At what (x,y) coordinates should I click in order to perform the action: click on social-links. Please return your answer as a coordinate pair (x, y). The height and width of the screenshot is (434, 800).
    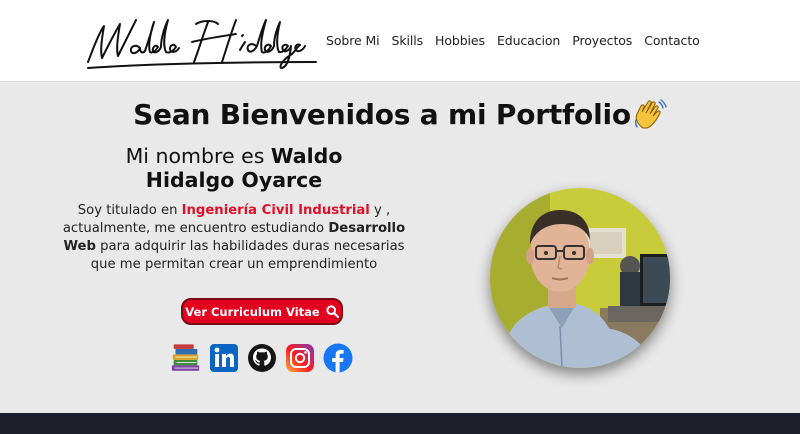
    Looking at the image, I should click on (261, 357).